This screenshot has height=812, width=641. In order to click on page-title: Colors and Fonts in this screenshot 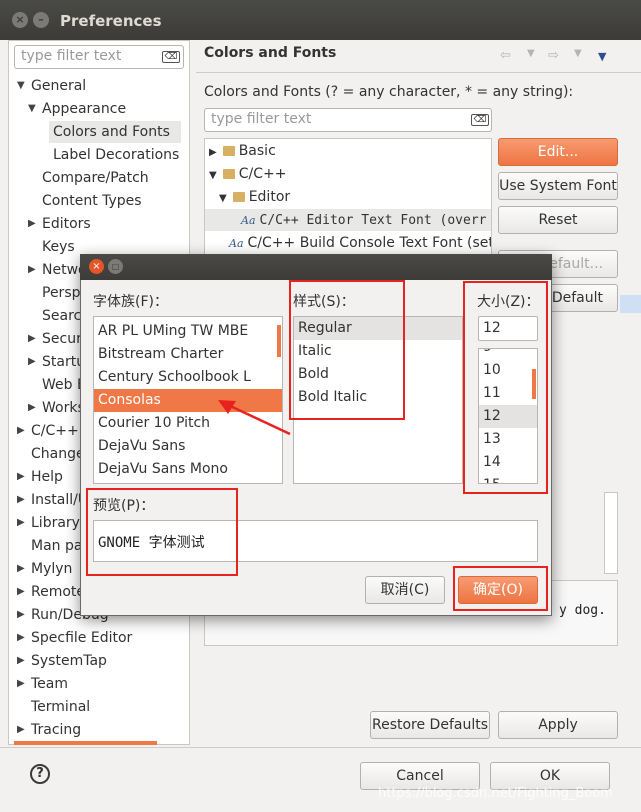, I will do `click(270, 53)`.